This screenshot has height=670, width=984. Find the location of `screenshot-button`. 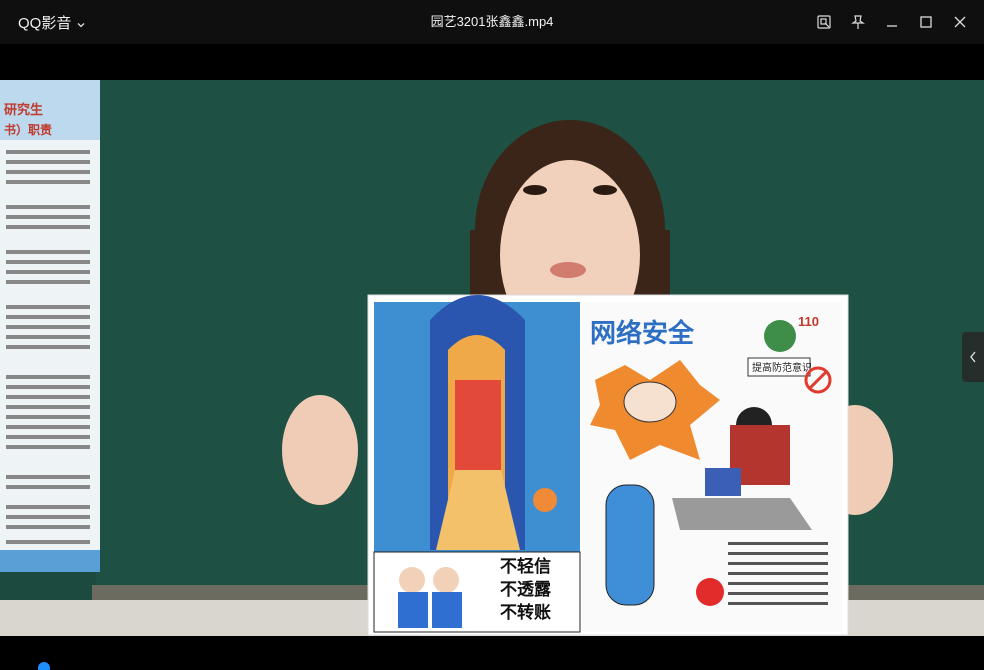

screenshot-button is located at coordinates (824, 22).